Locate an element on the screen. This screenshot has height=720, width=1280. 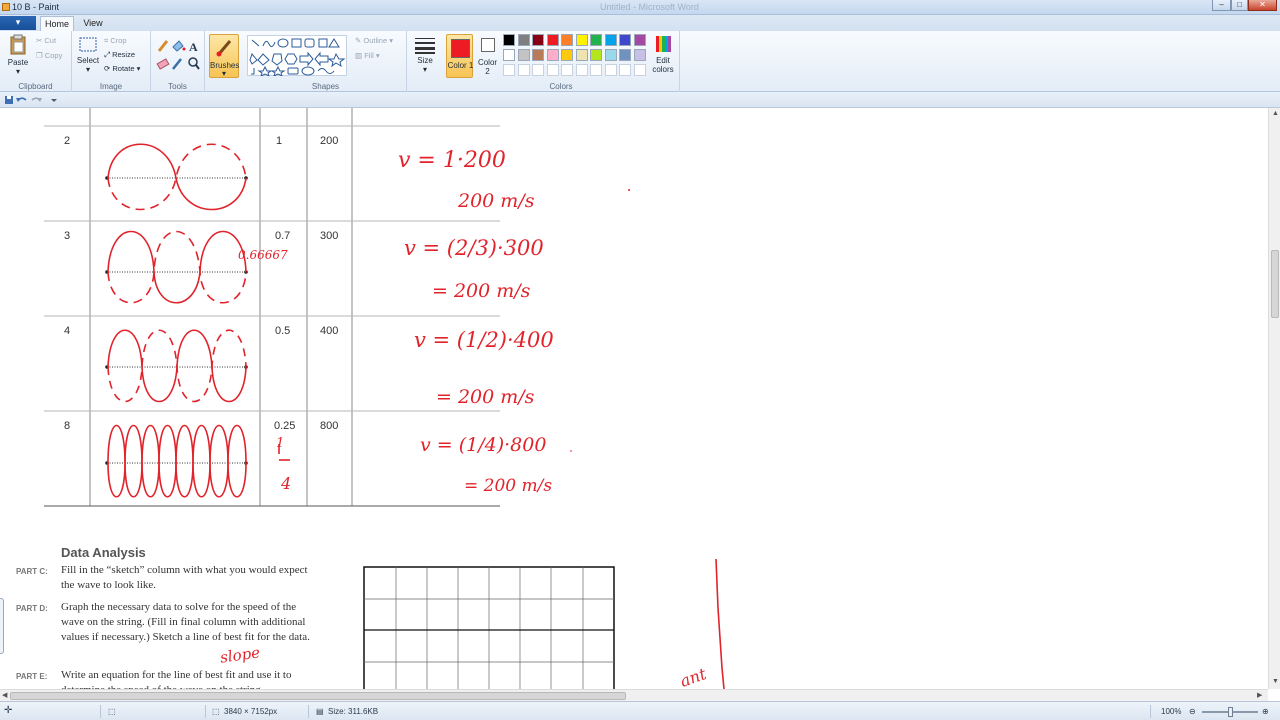
vertical-scroll-thumb is located at coordinates (1275, 284).